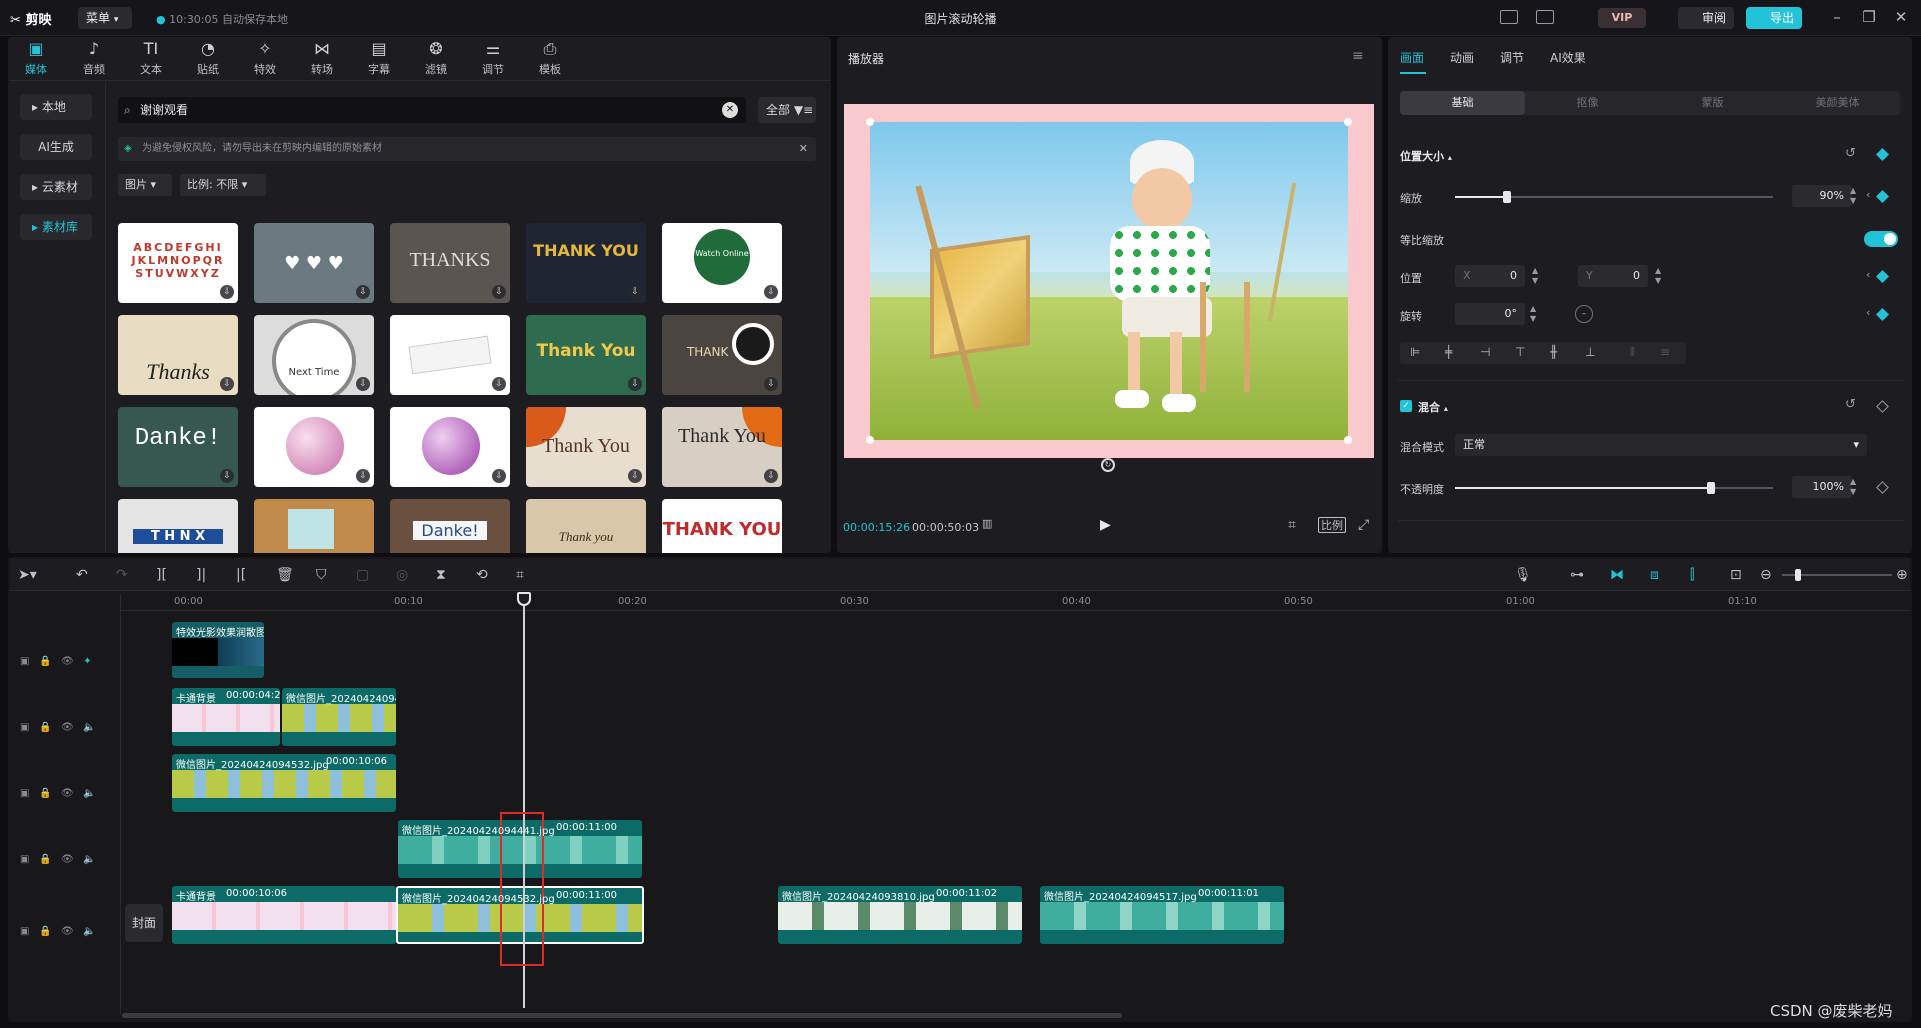 The width and height of the screenshot is (1921, 1028). Describe the element at coordinates (1590, 352) in the screenshot. I see `align-bottom-icon: ⊥` at that location.